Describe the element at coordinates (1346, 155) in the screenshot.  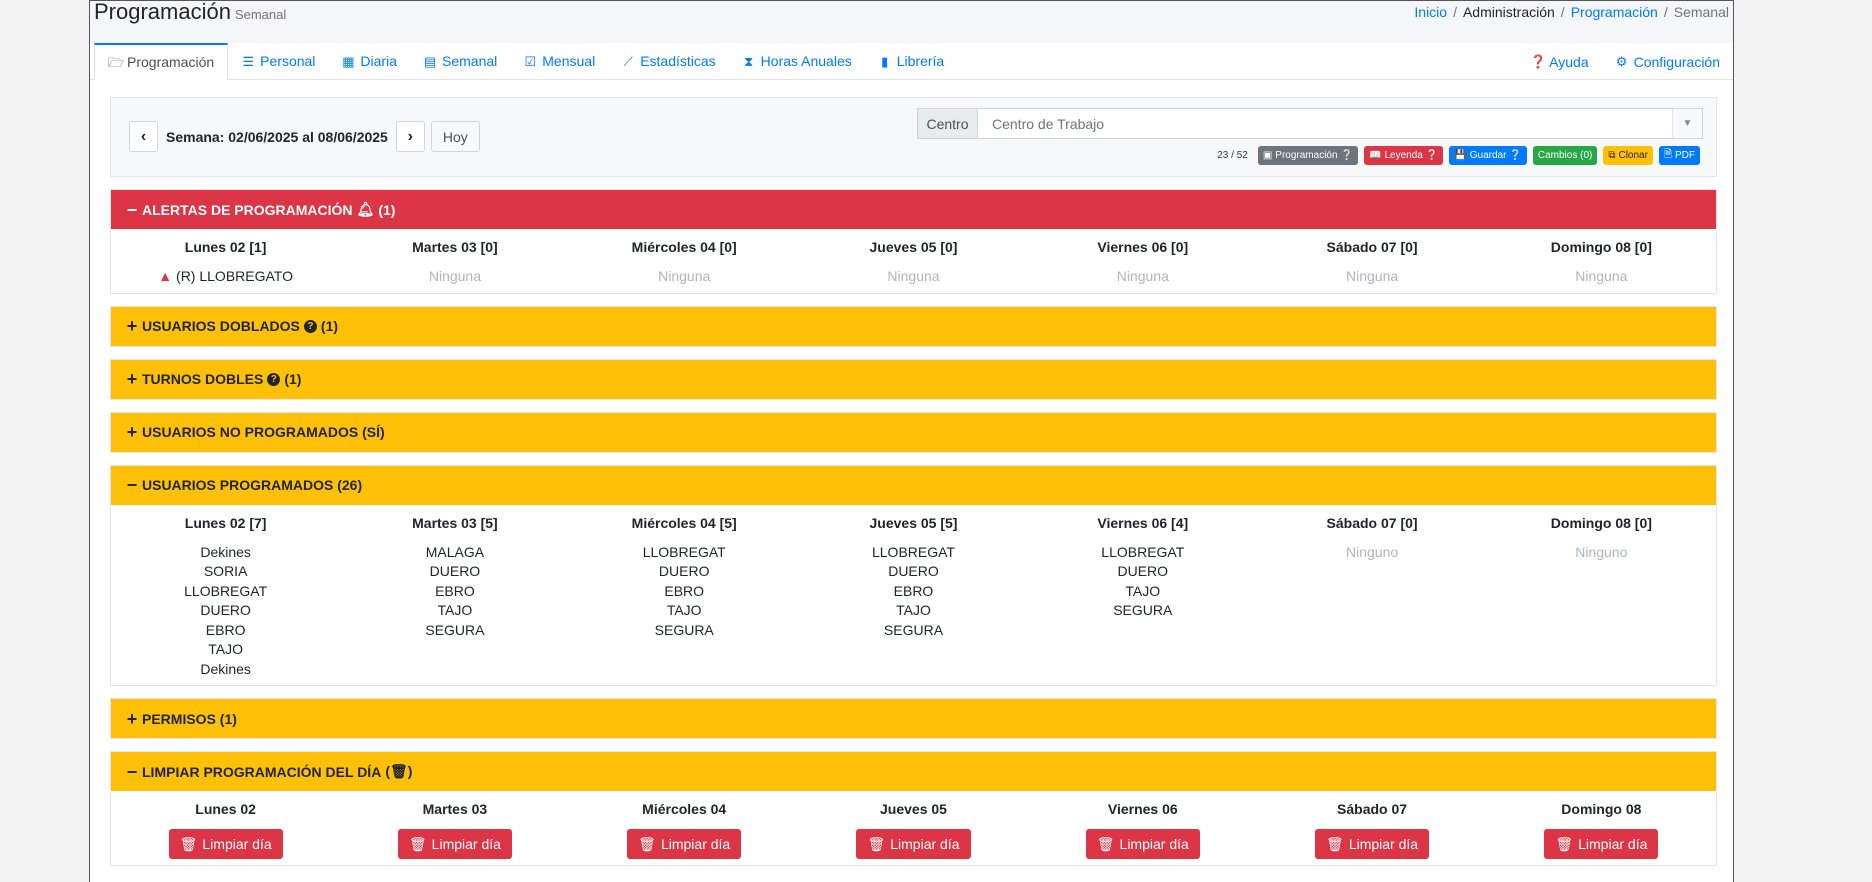
I see `question-circle-icon: ❔` at that location.